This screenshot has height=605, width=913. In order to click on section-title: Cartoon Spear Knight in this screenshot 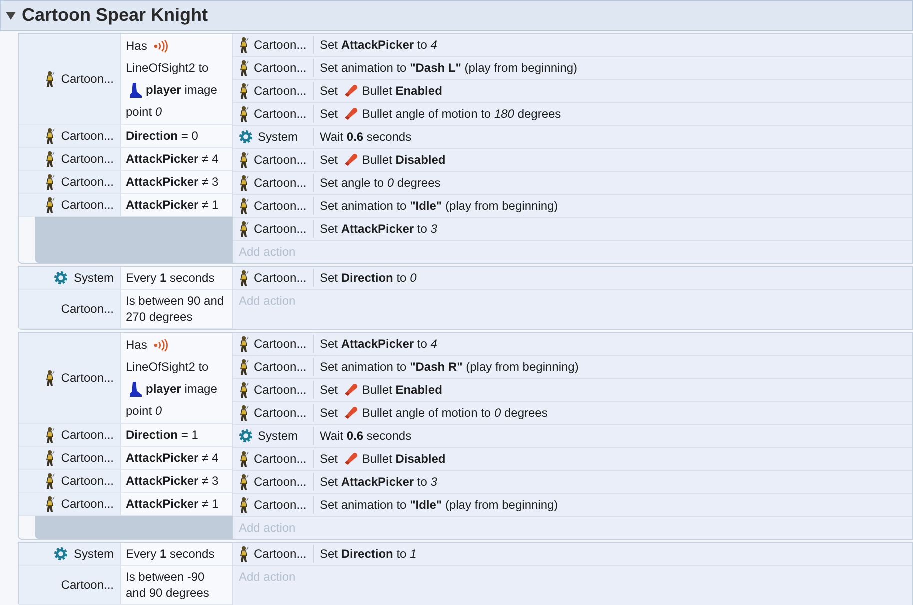, I will do `click(115, 15)`.